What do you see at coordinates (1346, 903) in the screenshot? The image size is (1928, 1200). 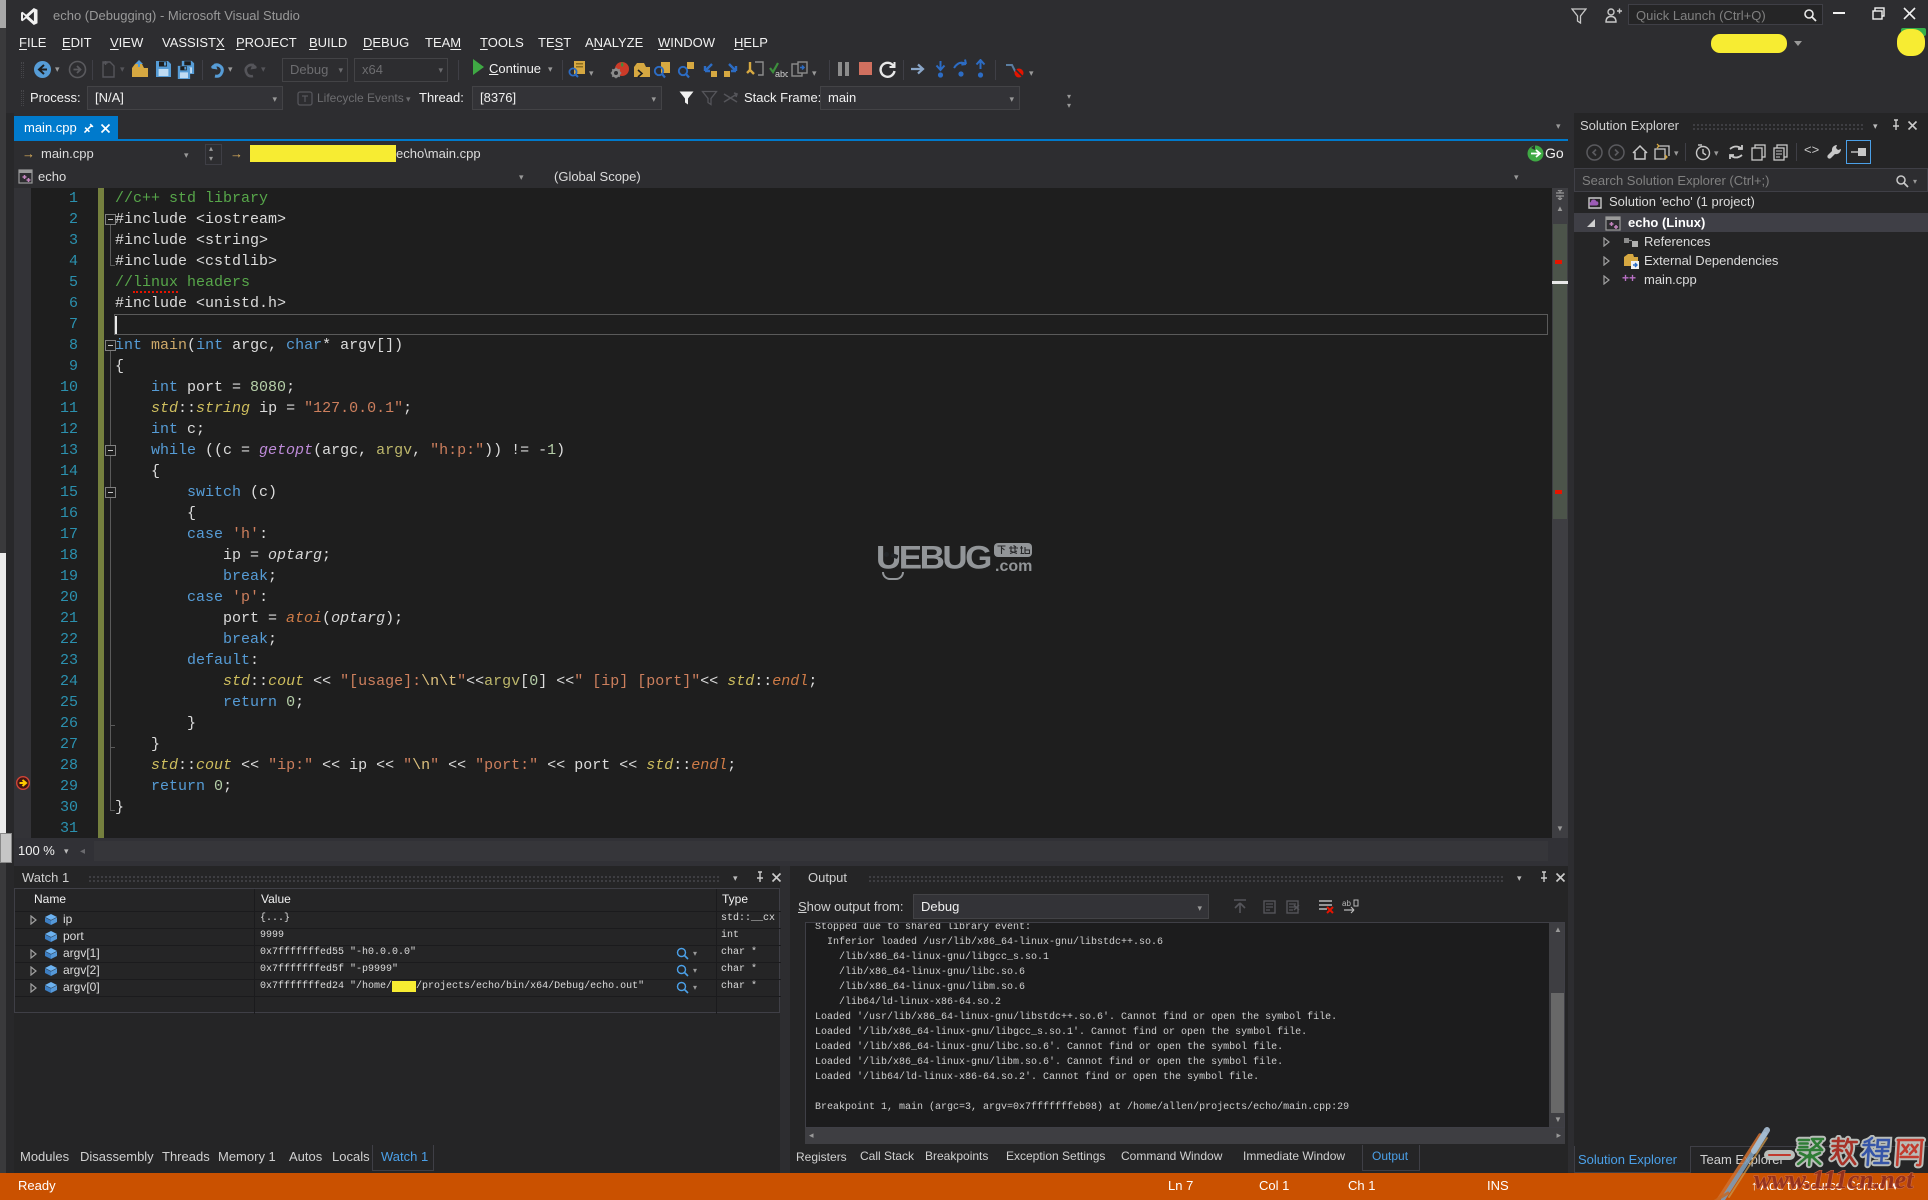 I see `svg-text: ab` at bounding box center [1346, 903].